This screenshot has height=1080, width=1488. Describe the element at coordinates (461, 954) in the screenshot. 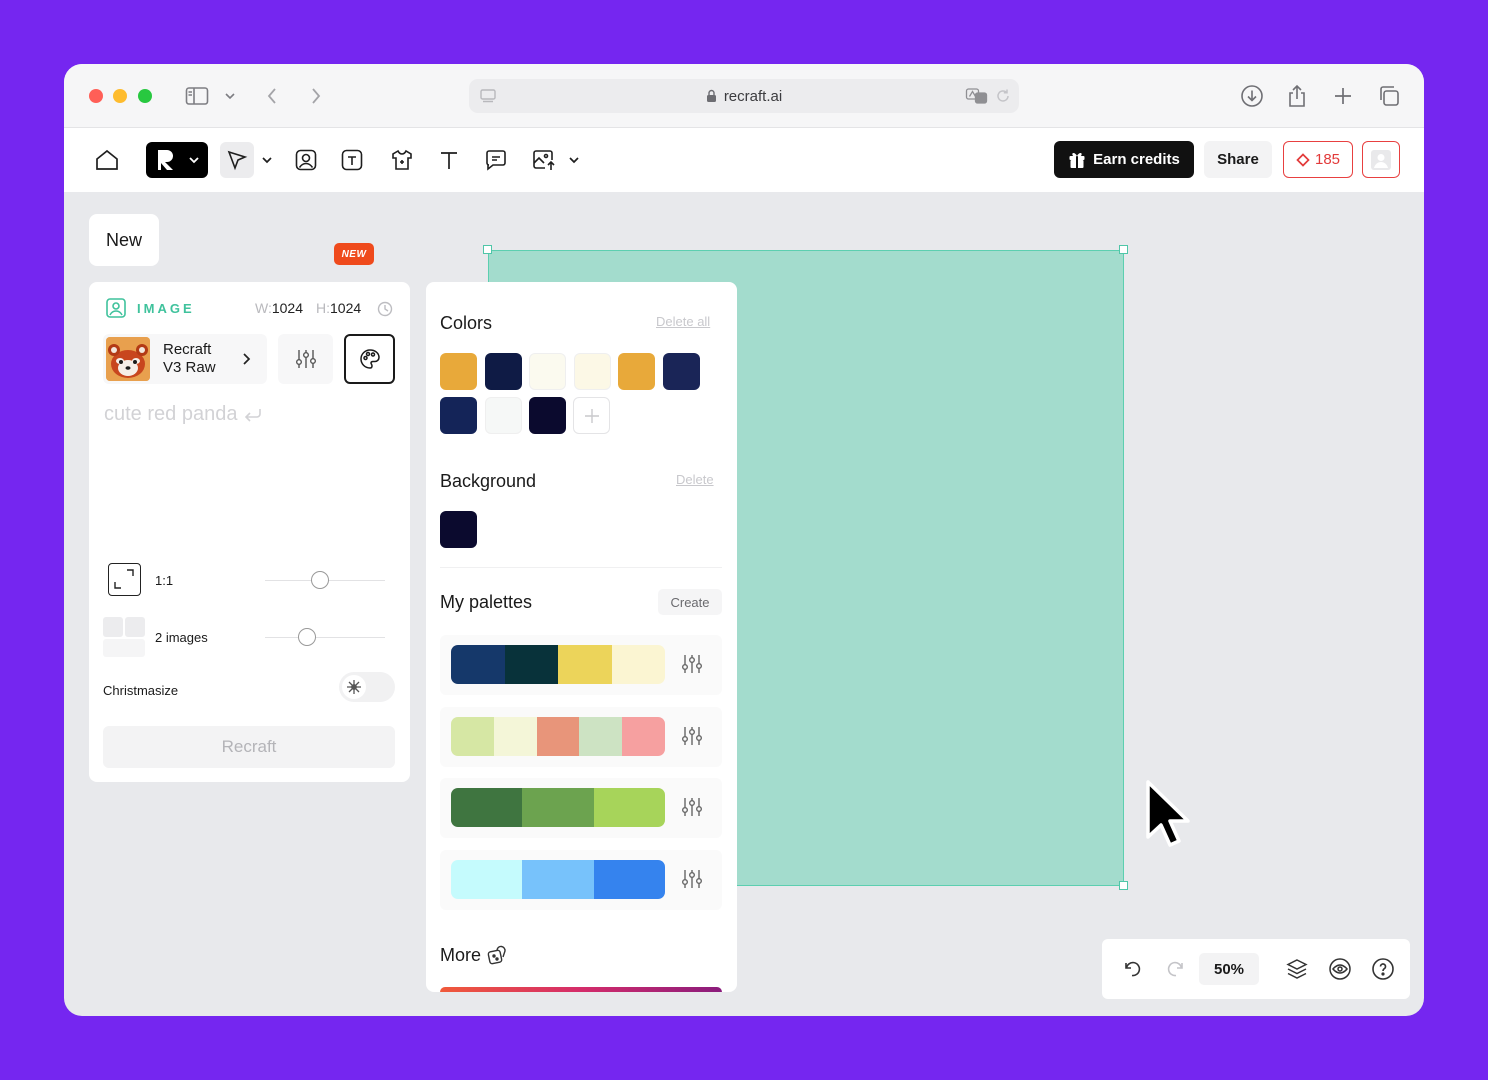

I see `more-title: More` at that location.